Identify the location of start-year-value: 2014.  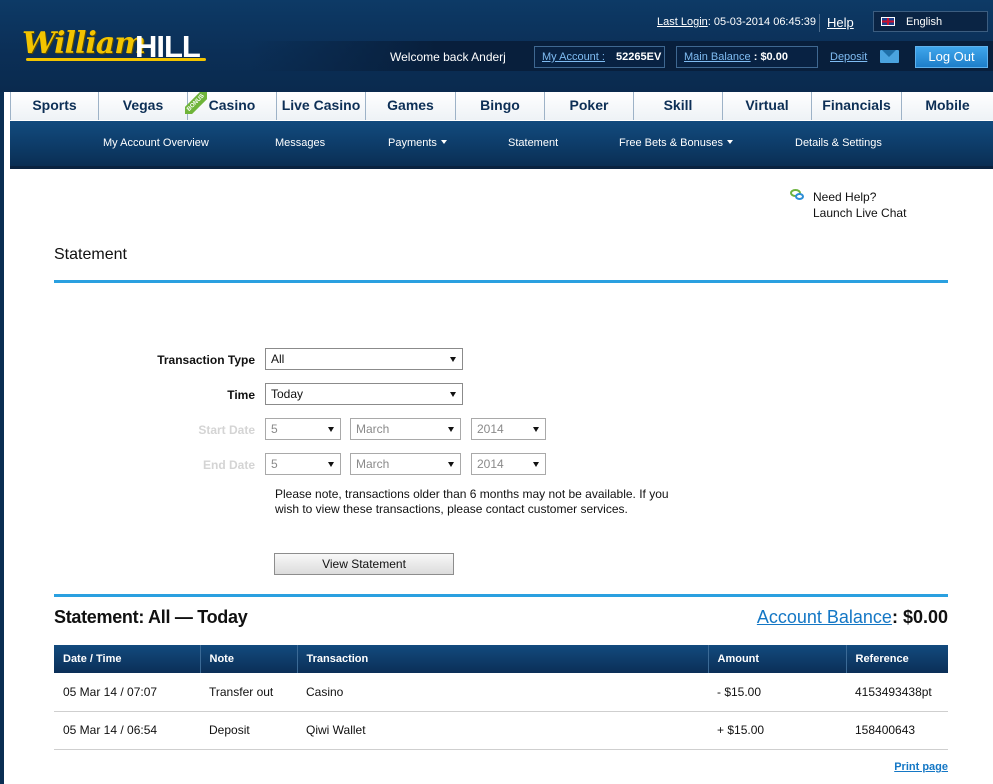
(490, 429).